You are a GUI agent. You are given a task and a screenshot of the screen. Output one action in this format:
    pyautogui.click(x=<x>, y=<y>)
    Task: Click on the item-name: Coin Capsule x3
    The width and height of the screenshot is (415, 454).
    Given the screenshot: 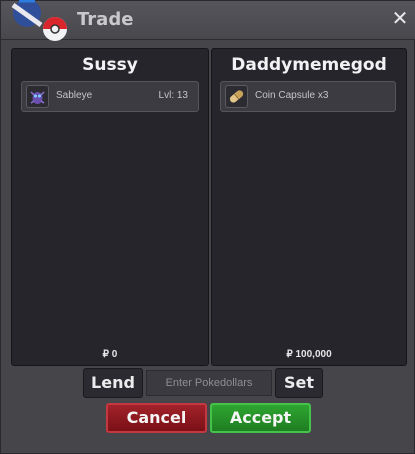 What is the action you would take?
    pyautogui.click(x=292, y=95)
    